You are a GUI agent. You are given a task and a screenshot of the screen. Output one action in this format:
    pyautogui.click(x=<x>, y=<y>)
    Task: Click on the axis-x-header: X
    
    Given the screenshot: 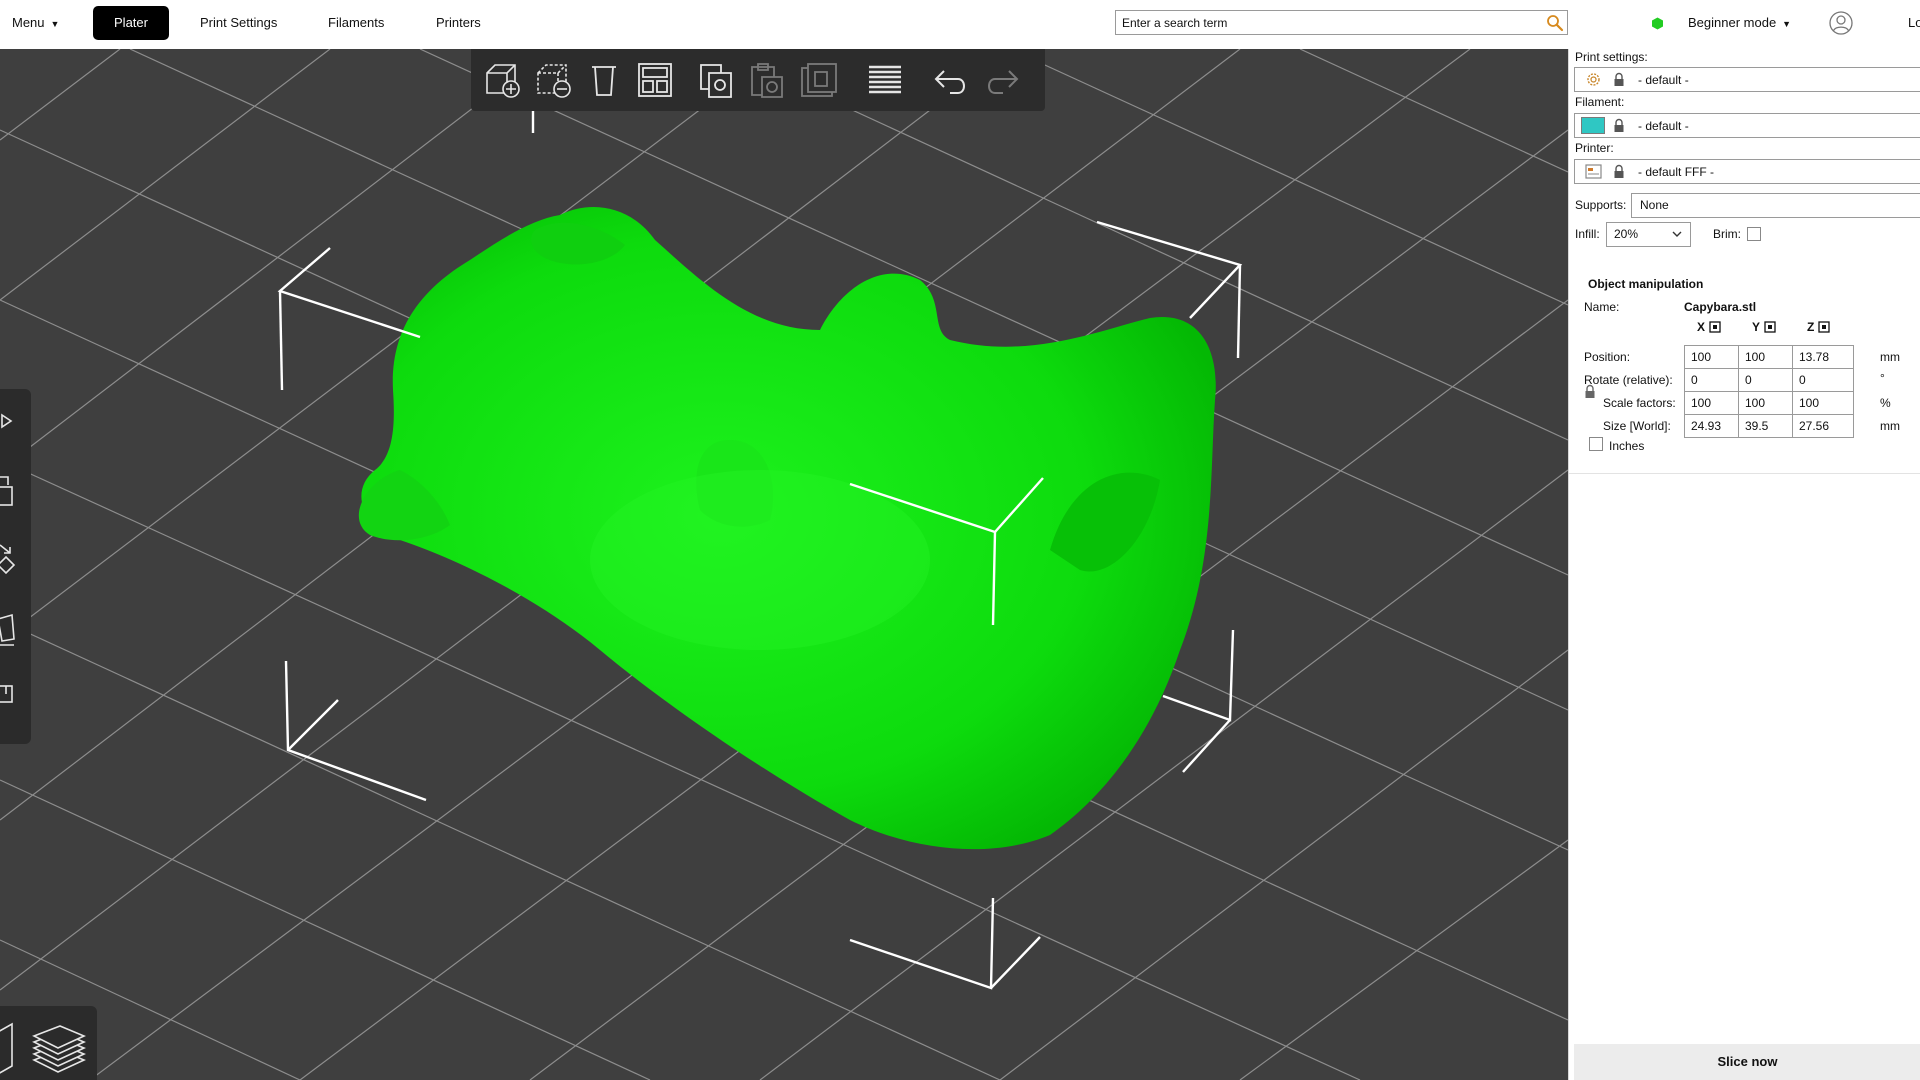 What is the action you would take?
    pyautogui.click(x=1709, y=327)
    